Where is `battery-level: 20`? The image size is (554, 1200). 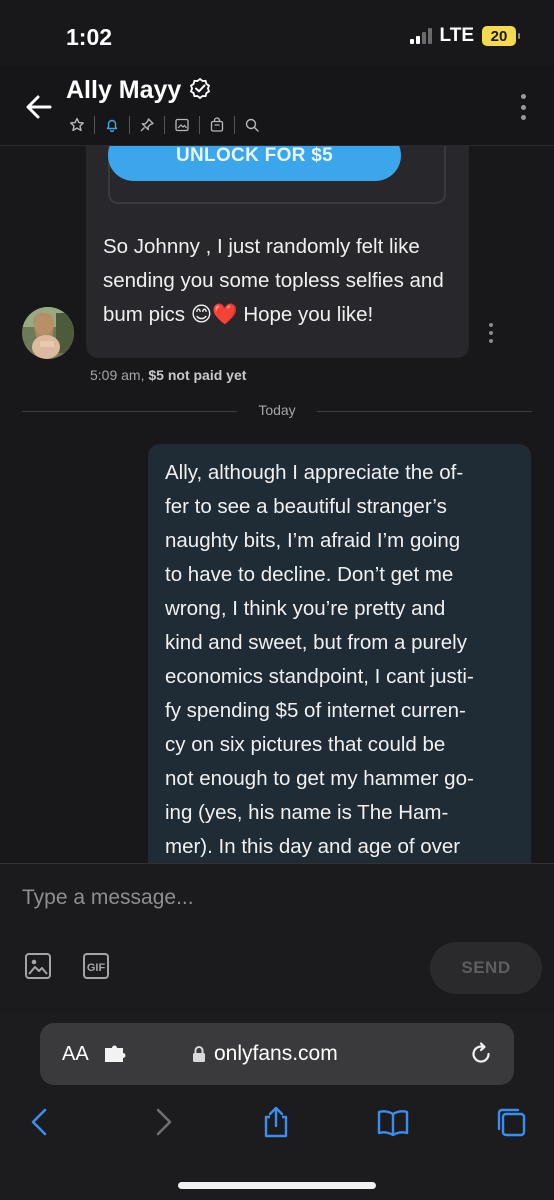 battery-level: 20 is located at coordinates (499, 36).